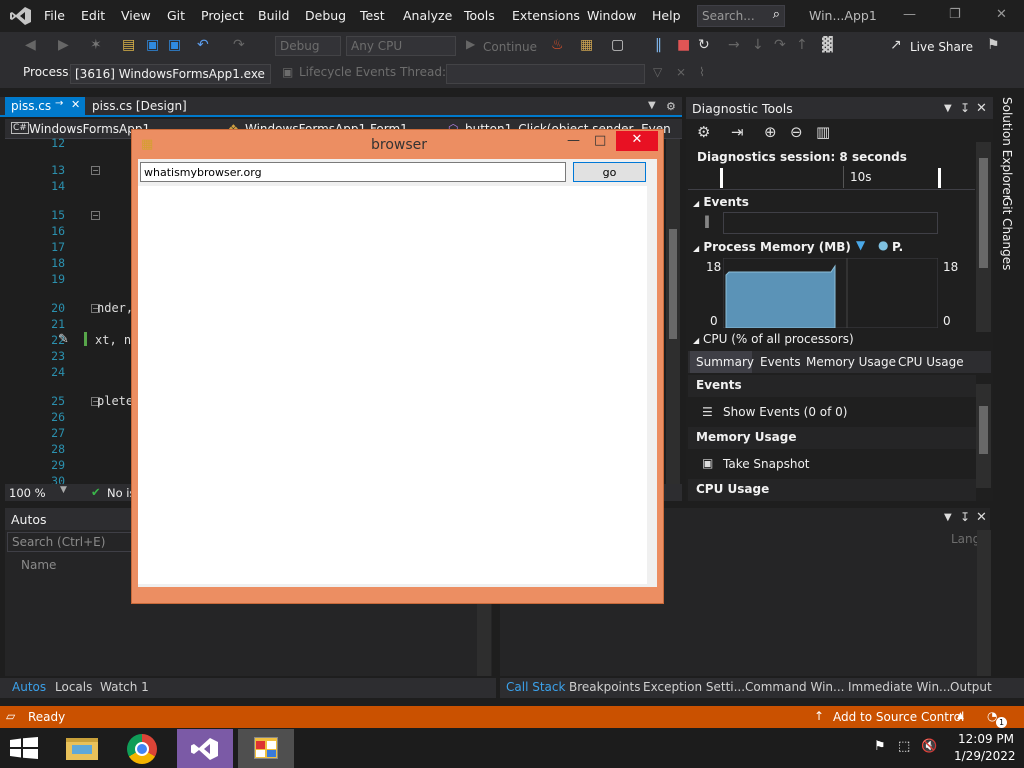 Image resolution: width=1024 pixels, height=768 pixels. What do you see at coordinates (128, 45) in the screenshot?
I see `open-folder-icon: ▤` at bounding box center [128, 45].